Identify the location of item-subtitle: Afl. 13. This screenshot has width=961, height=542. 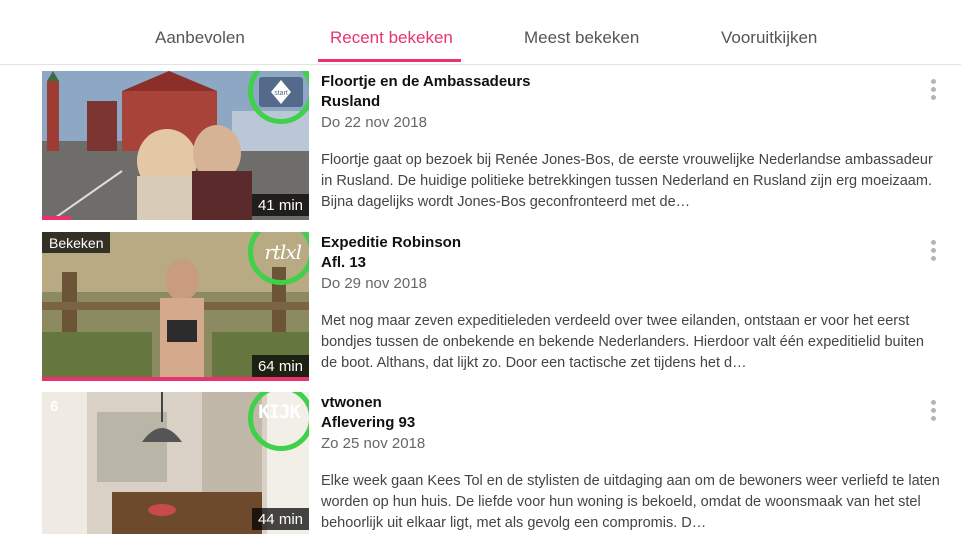
(344, 262).